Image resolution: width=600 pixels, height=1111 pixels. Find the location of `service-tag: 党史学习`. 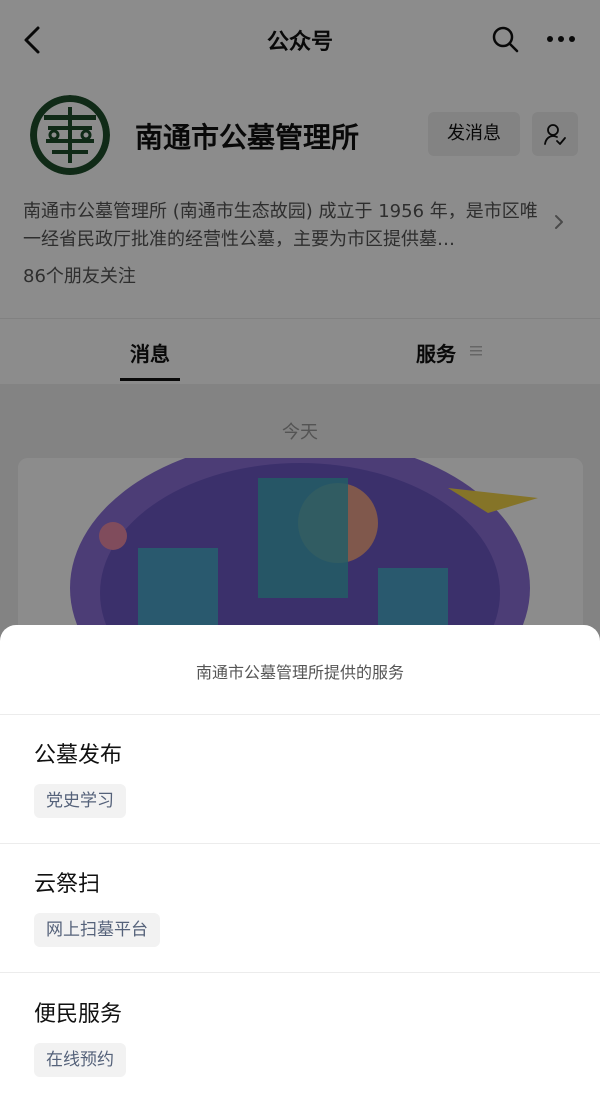

service-tag: 党史学习 is located at coordinates (80, 801).